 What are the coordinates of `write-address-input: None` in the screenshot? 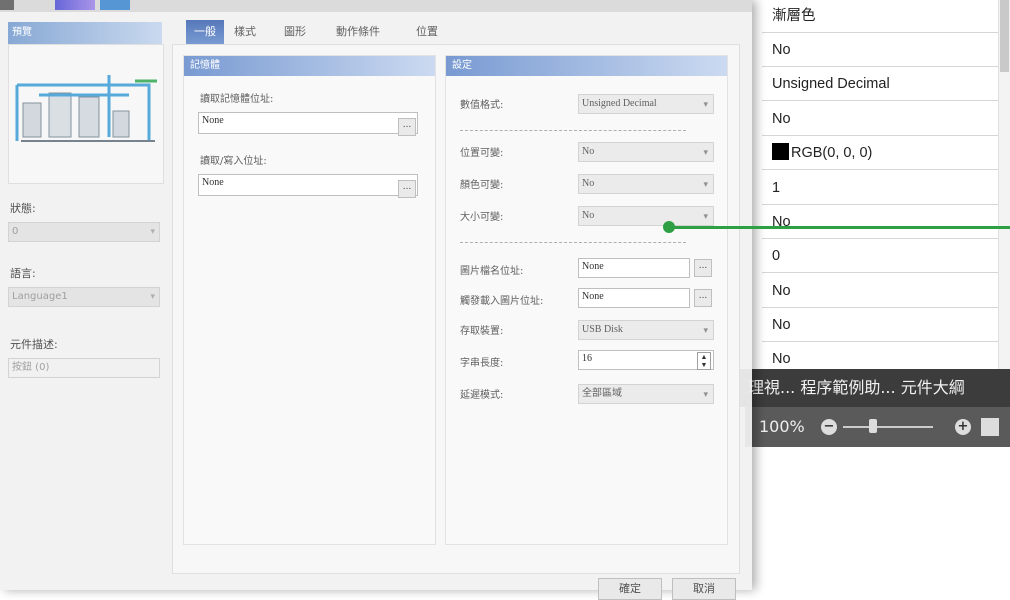 It's located at (308, 185).